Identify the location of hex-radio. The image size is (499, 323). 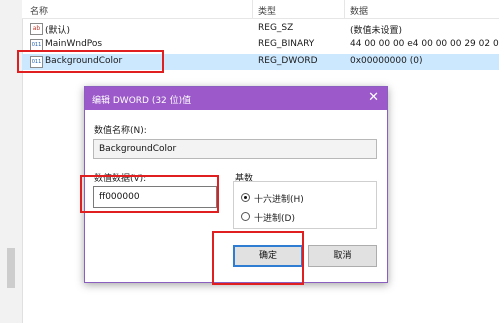
(245, 197).